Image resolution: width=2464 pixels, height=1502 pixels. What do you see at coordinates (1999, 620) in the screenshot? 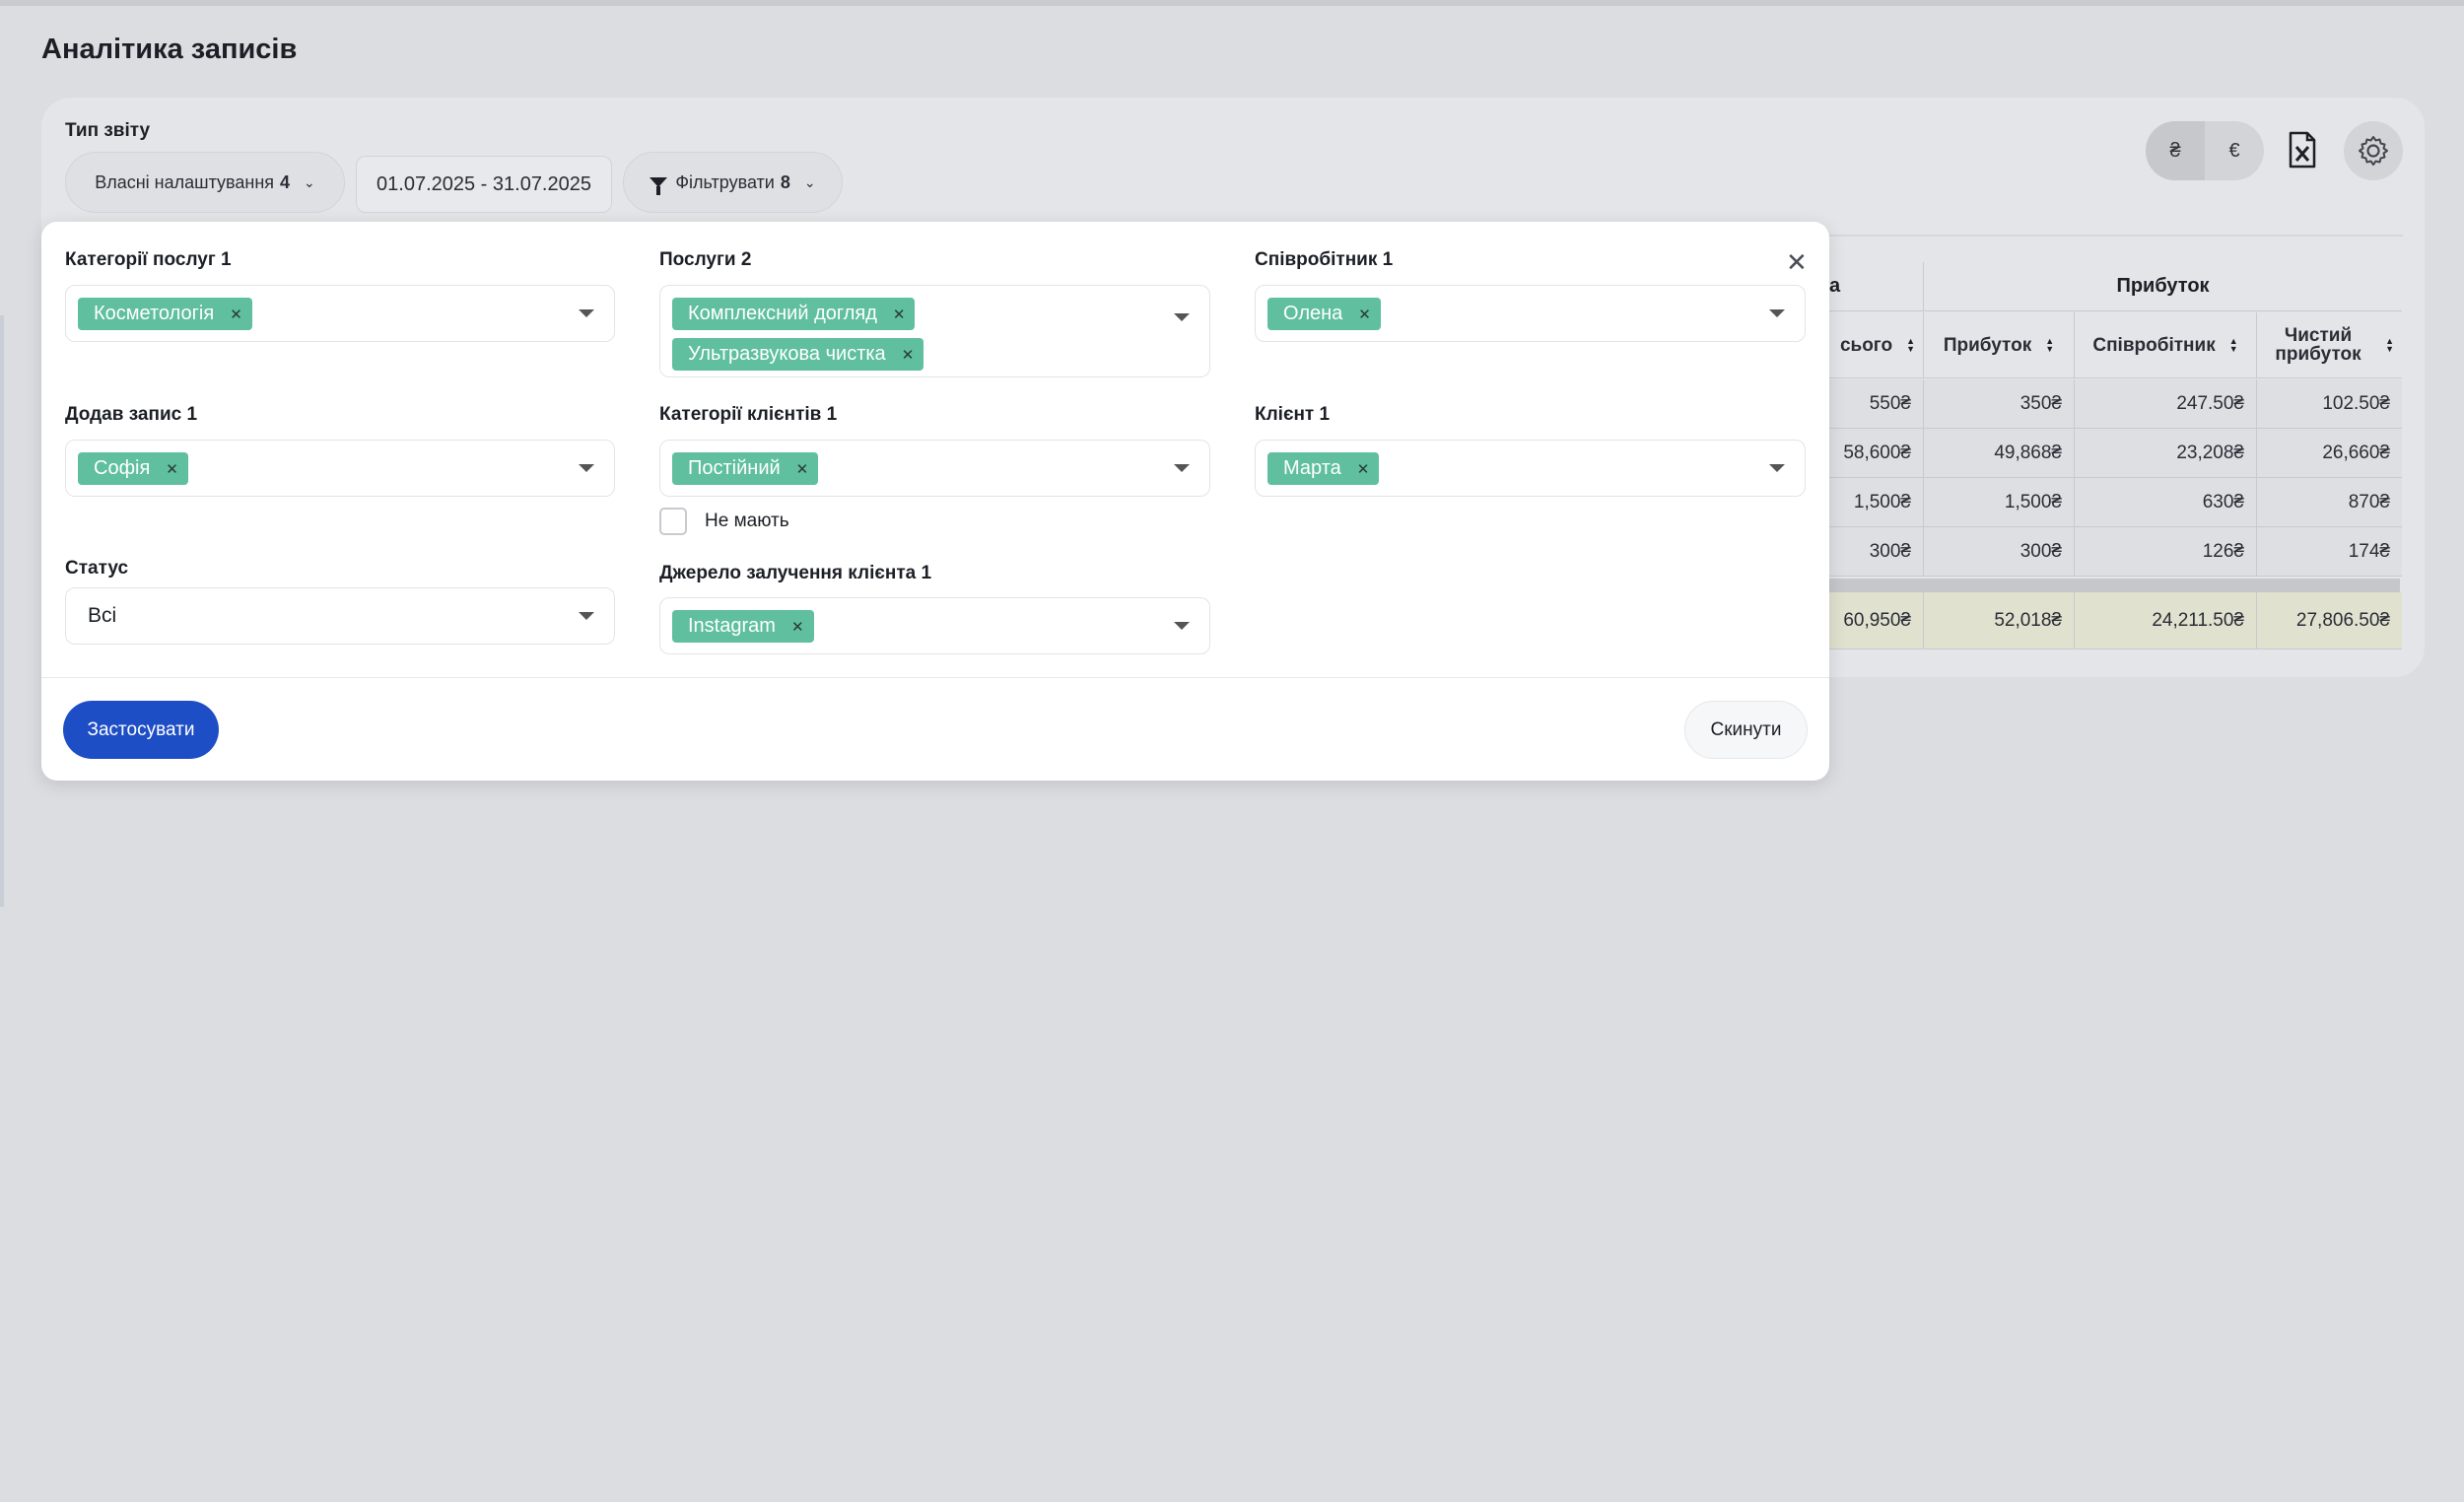
I see `total-cell: 52,018₴` at bounding box center [1999, 620].